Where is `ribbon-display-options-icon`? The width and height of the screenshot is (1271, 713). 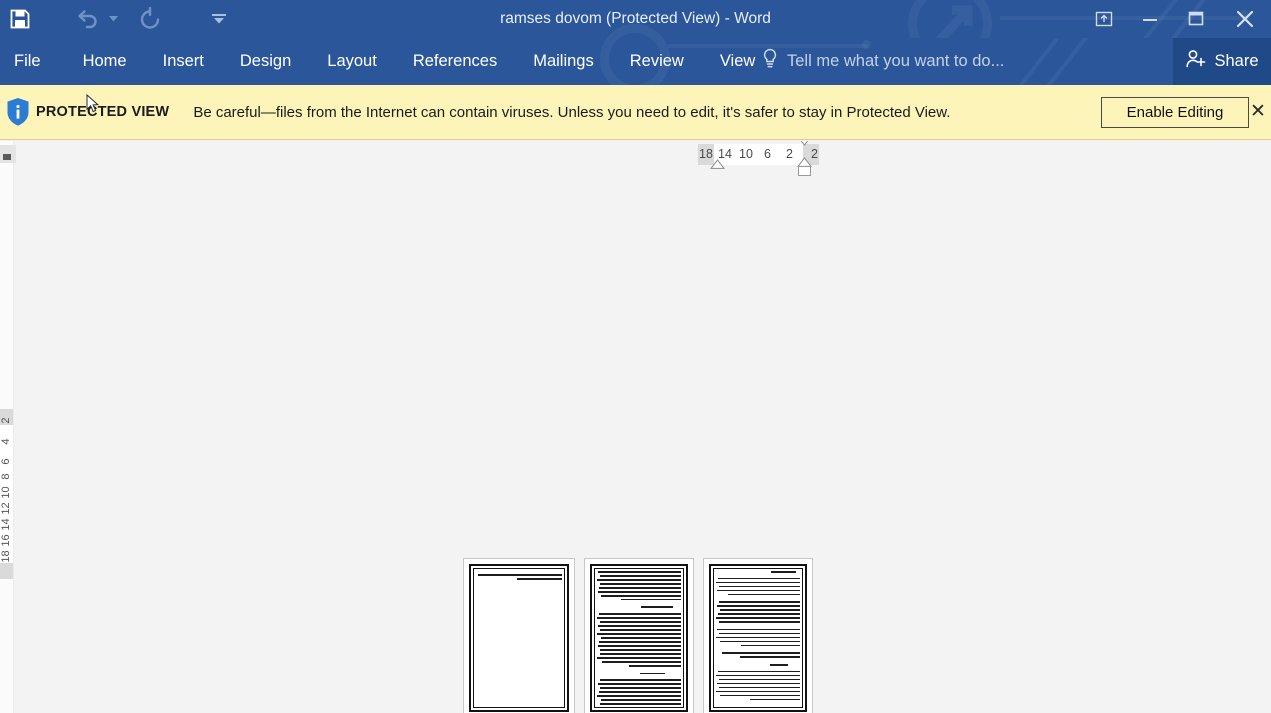 ribbon-display-options-icon is located at coordinates (1104, 19).